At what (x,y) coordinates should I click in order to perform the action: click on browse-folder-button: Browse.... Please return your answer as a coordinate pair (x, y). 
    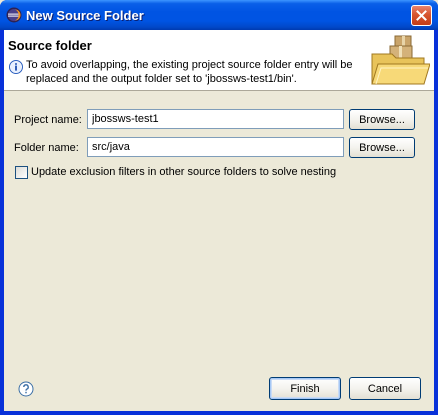
    Looking at the image, I should click on (382, 147).